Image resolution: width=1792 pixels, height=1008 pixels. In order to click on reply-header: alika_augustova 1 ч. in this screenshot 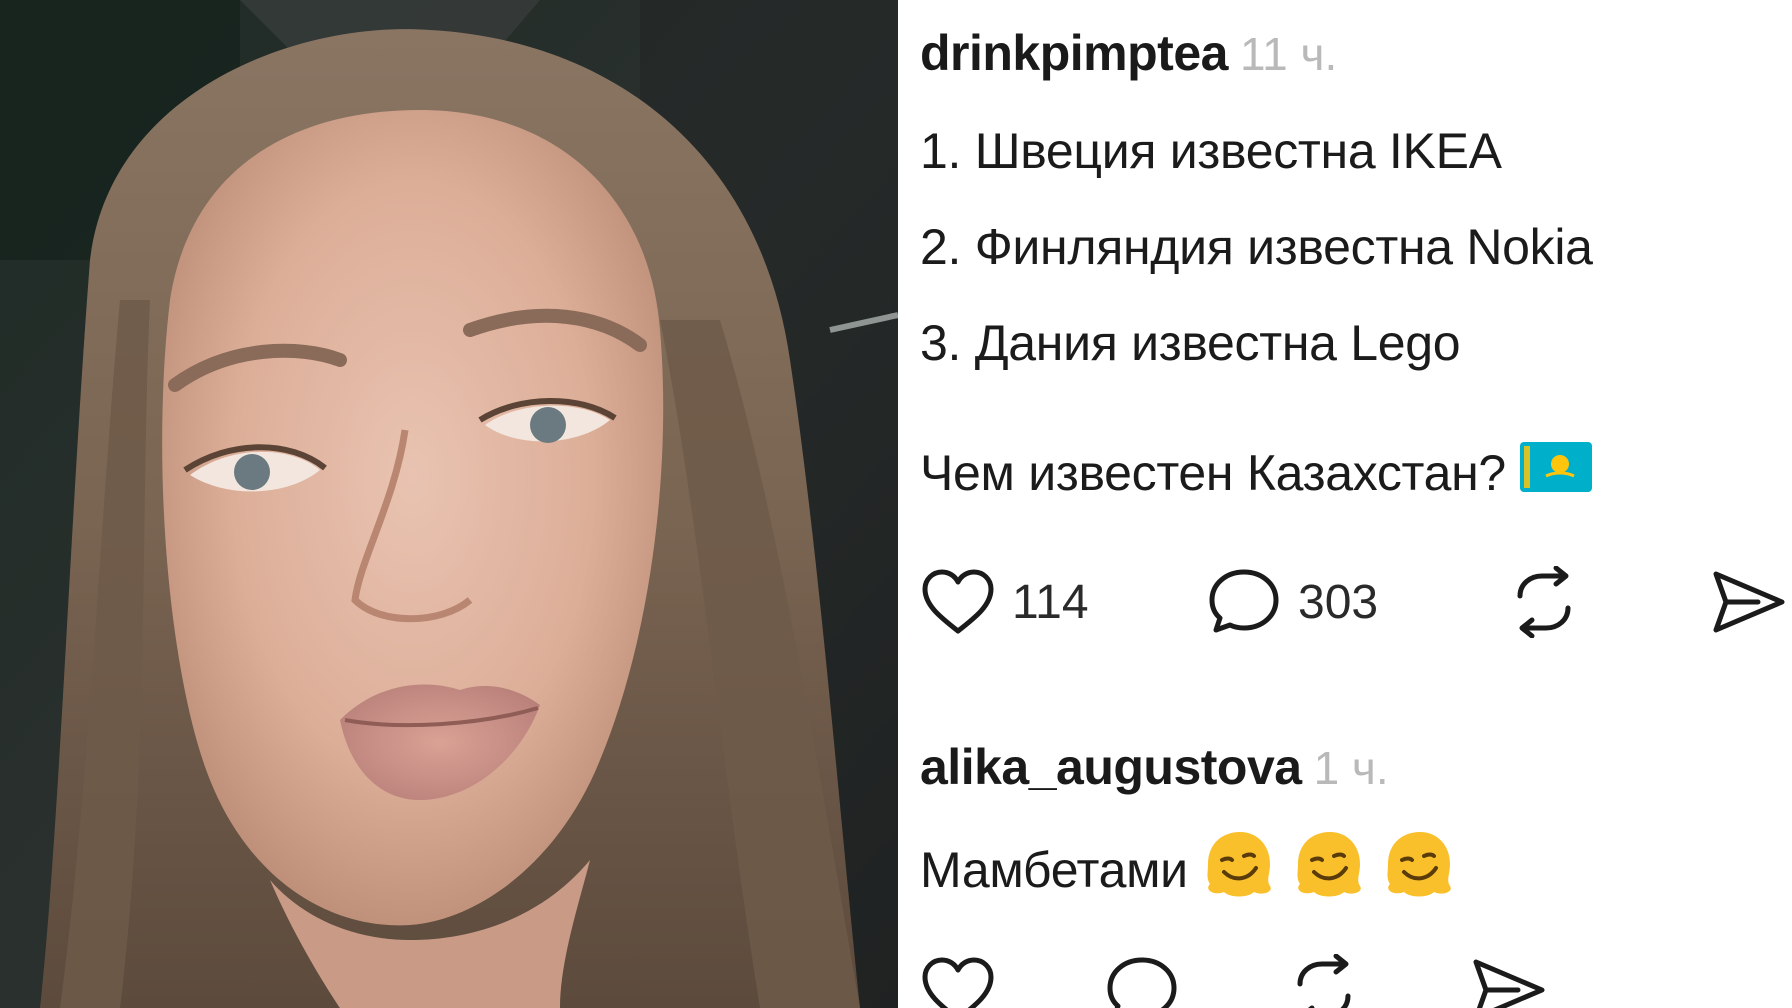, I will do `click(1154, 767)`.